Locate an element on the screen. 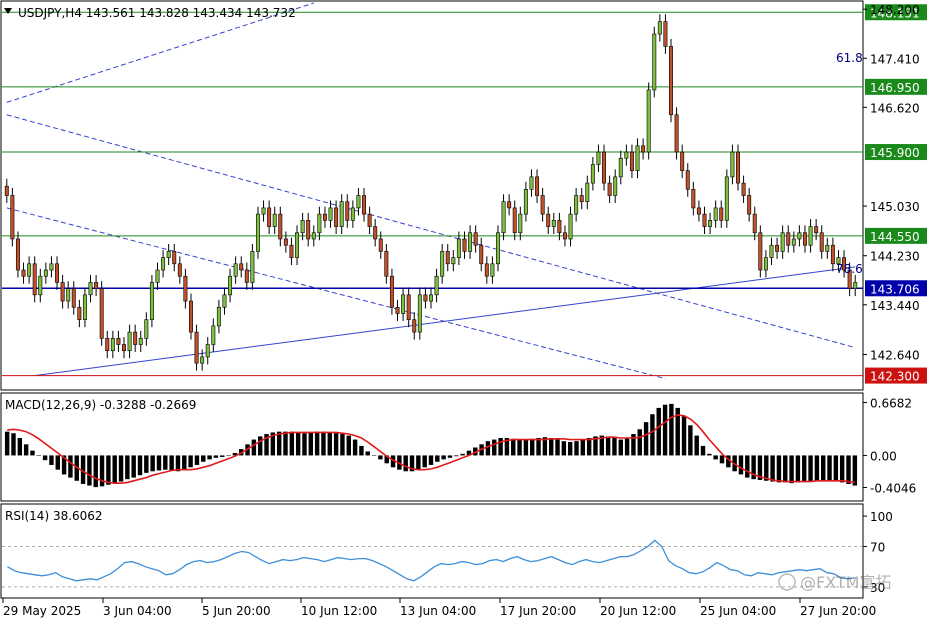 Image resolution: width=936 pixels, height=628 pixels. xtick-label-7: 25 Jun 04:00 is located at coordinates (738, 611).